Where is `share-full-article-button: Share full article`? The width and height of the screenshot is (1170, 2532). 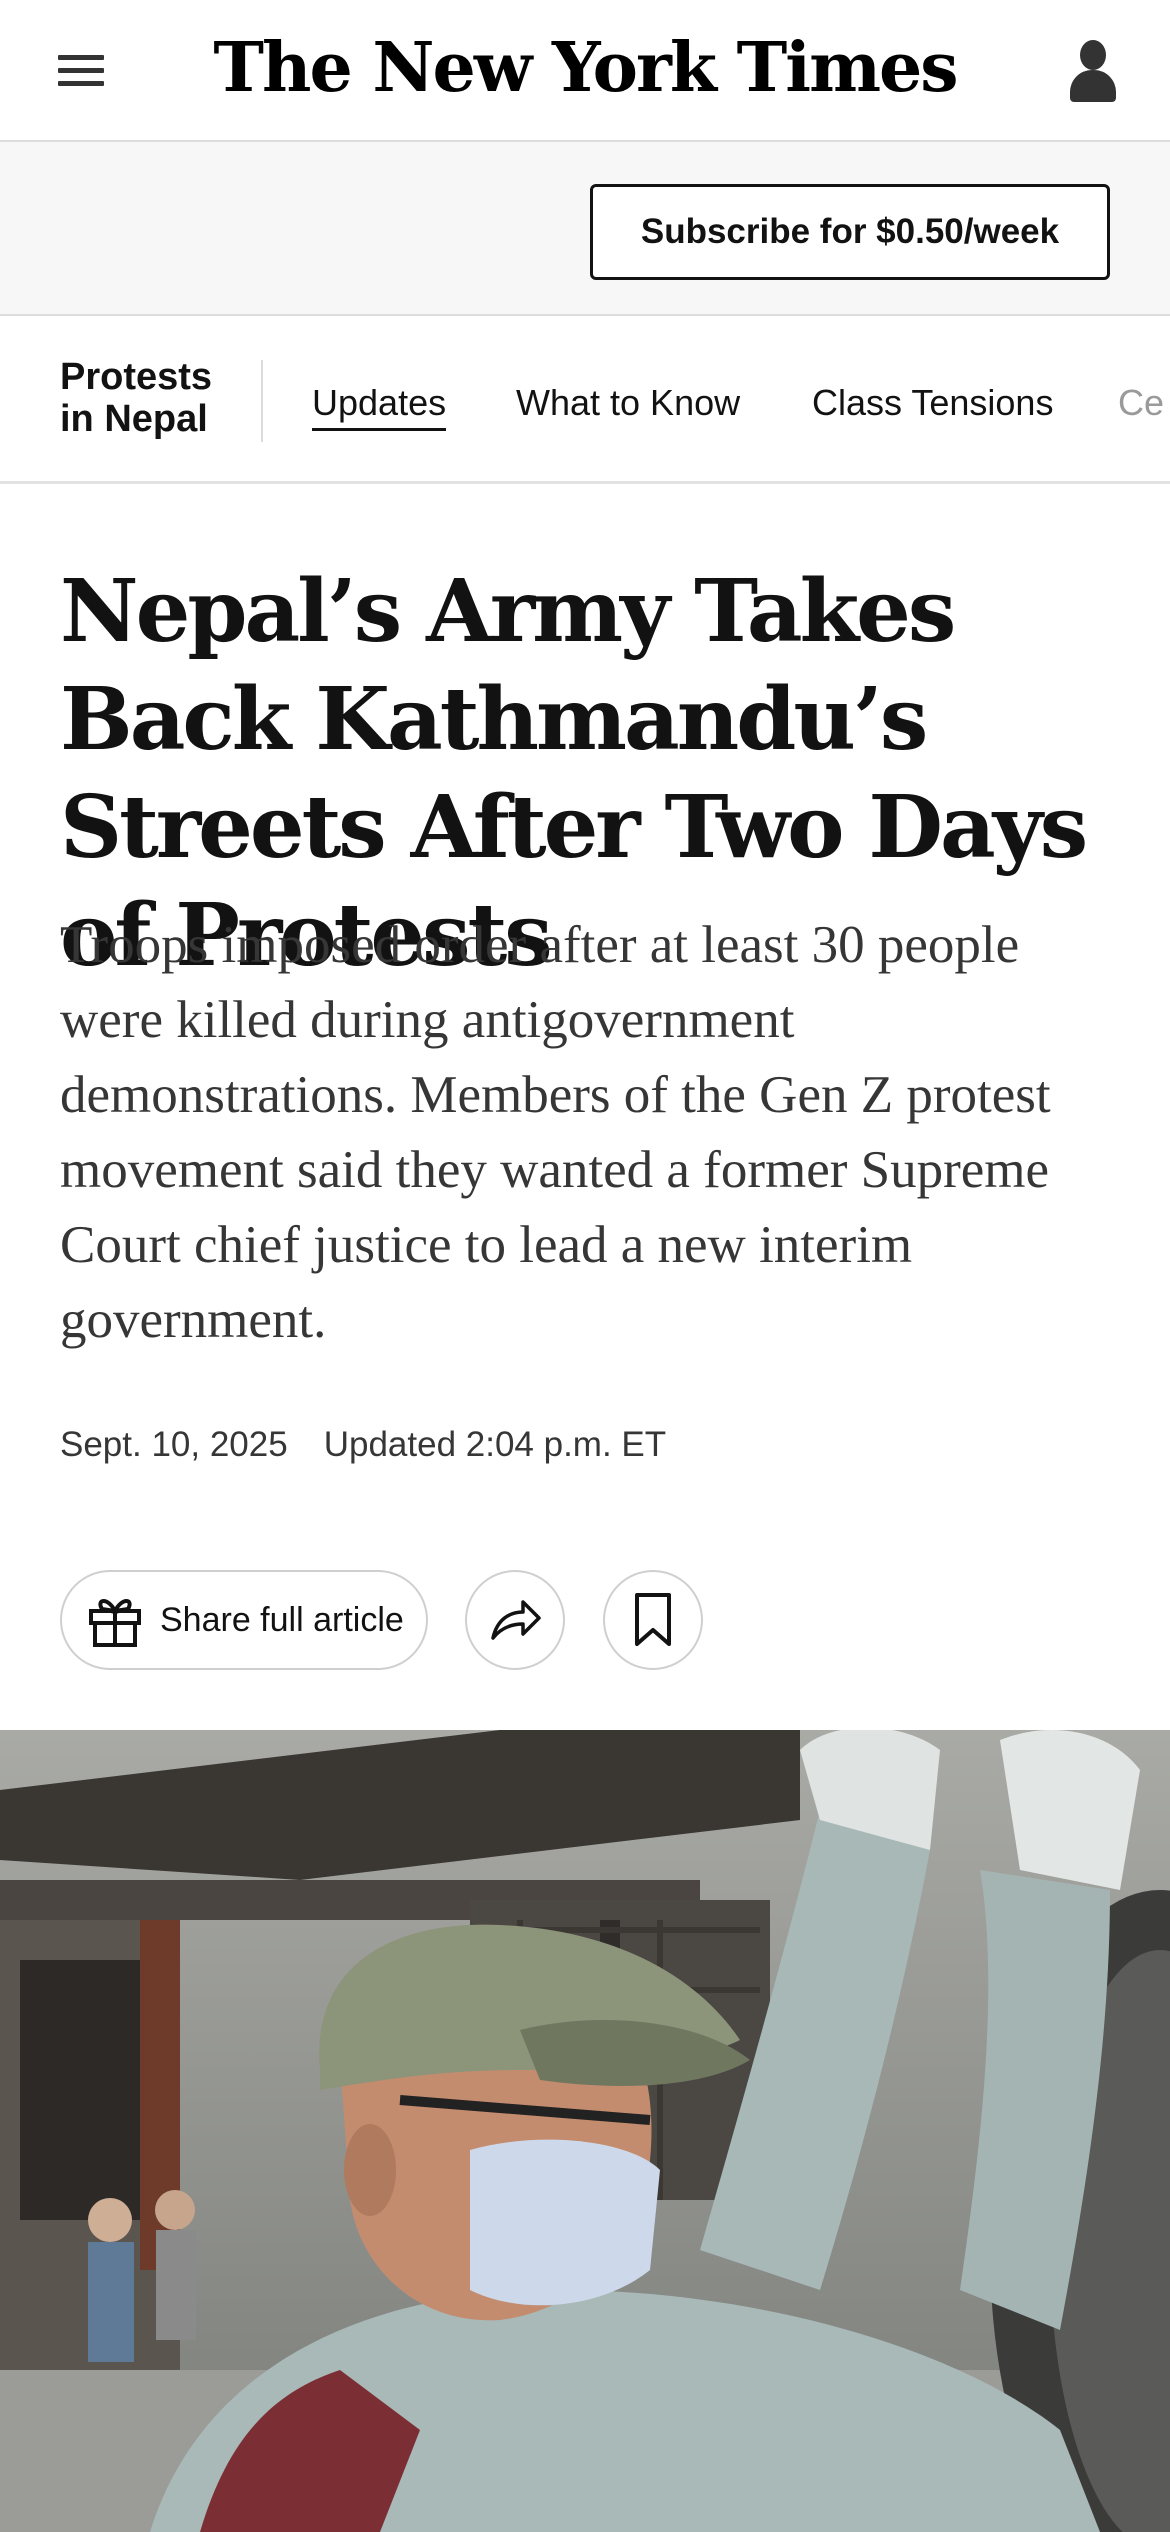
share-full-article-button: Share full article is located at coordinates (244, 1620).